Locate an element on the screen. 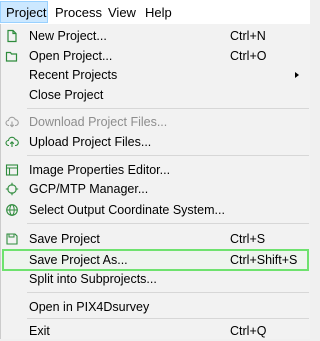 The image size is (320, 341). new-file-icon is located at coordinates (12, 36).